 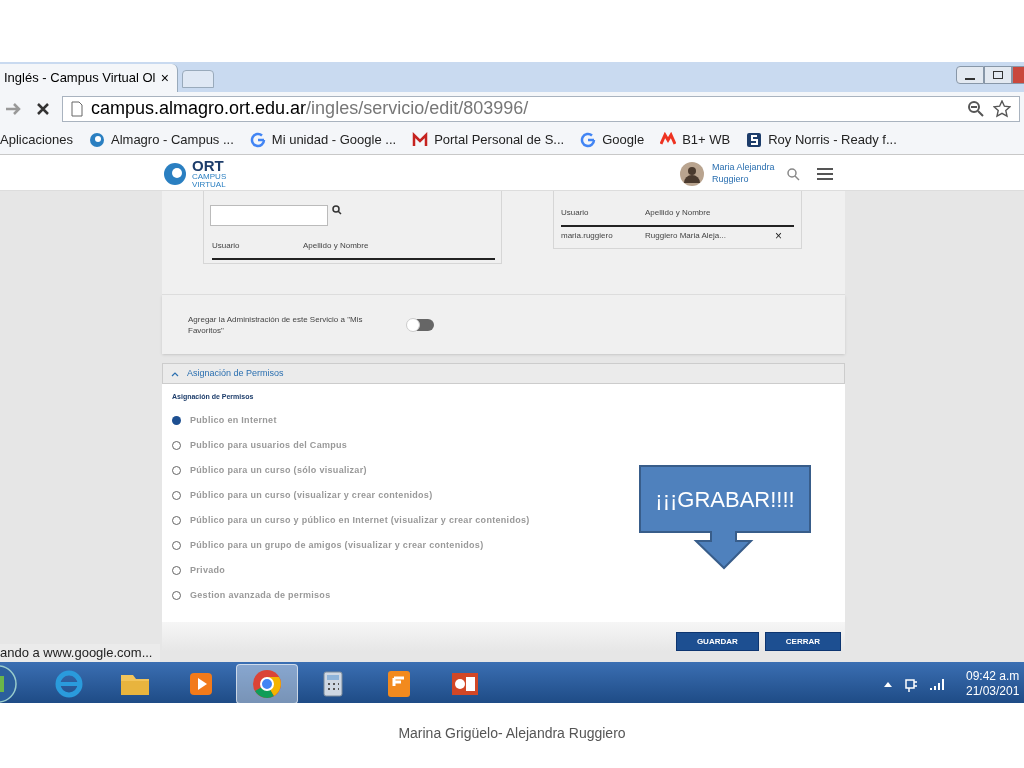 I want to click on user-name: Maria Alejandra Ruggiero, so click(x=745, y=173).